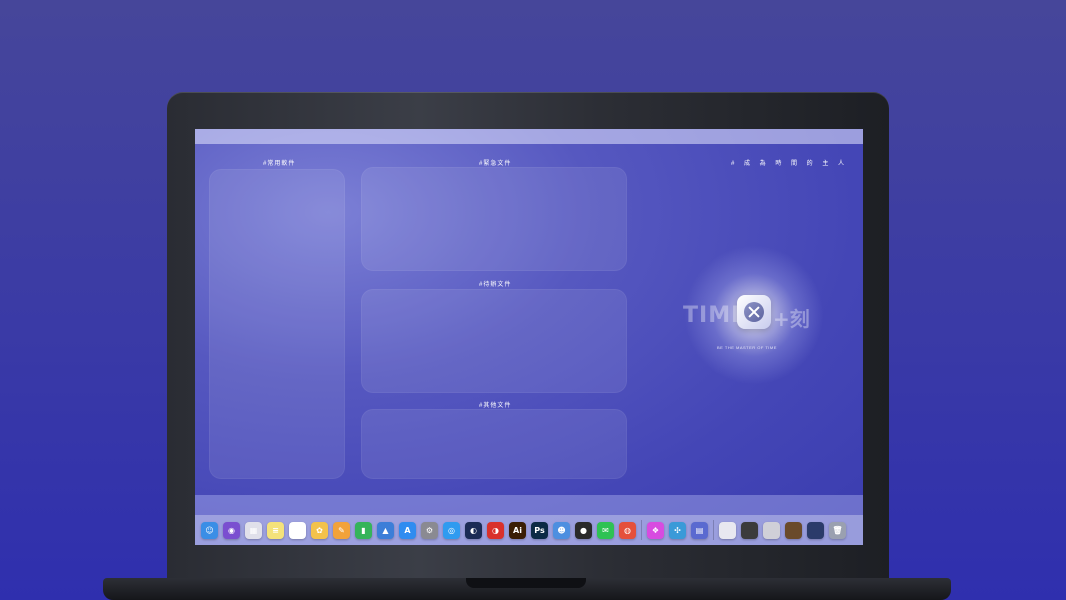 This screenshot has height=600, width=1066. I want to click on finder-icon: ☺, so click(209, 530).